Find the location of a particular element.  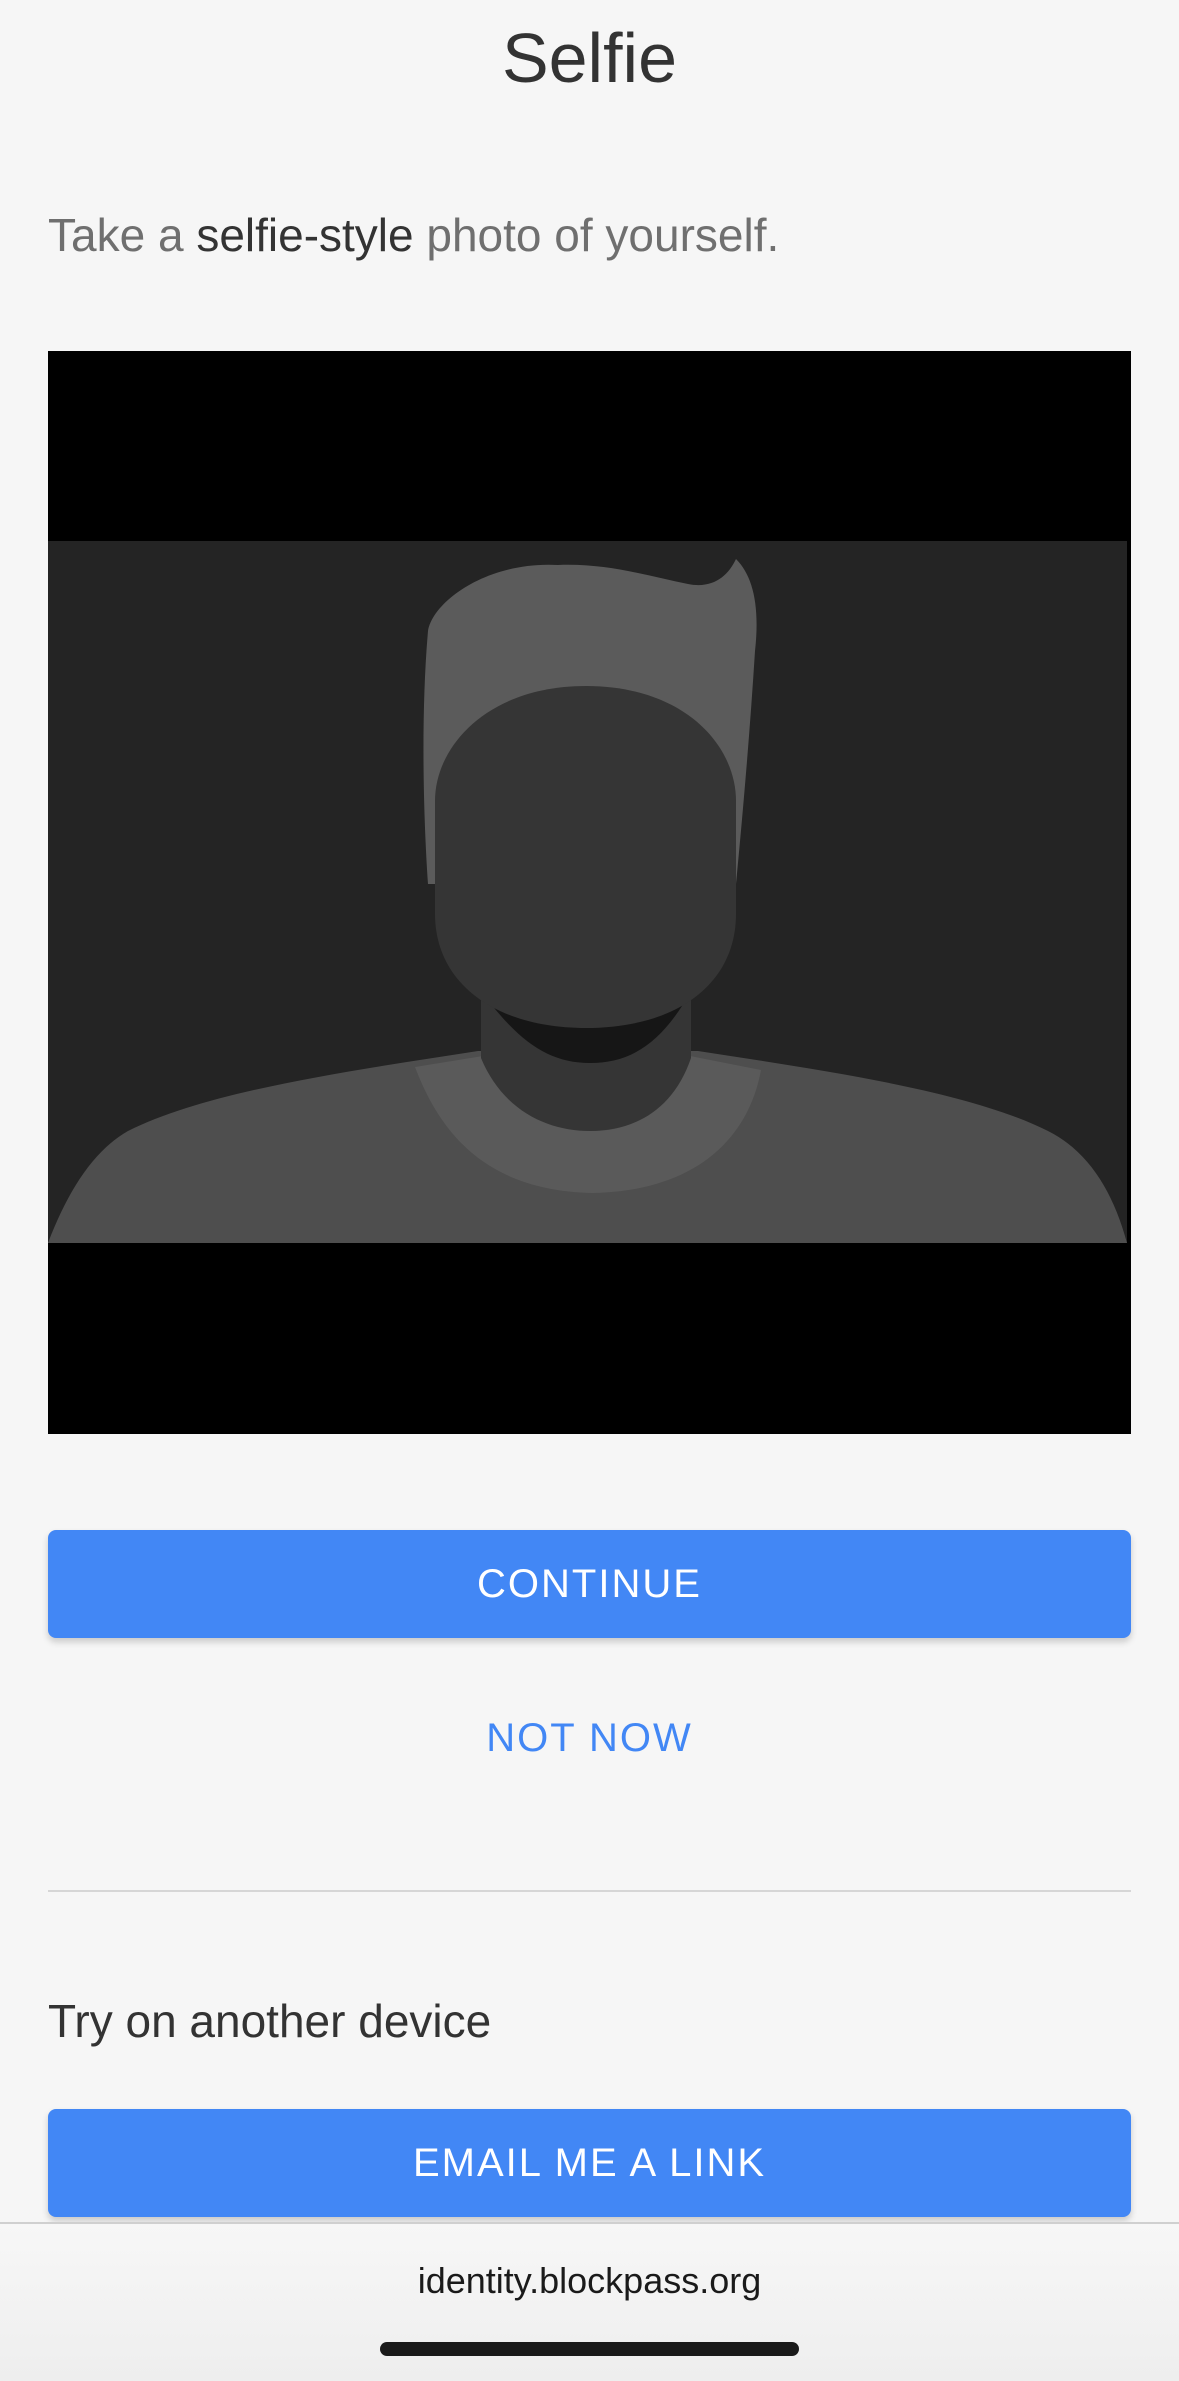

instruction-suffix: photo of yourself. is located at coordinates (596, 235).